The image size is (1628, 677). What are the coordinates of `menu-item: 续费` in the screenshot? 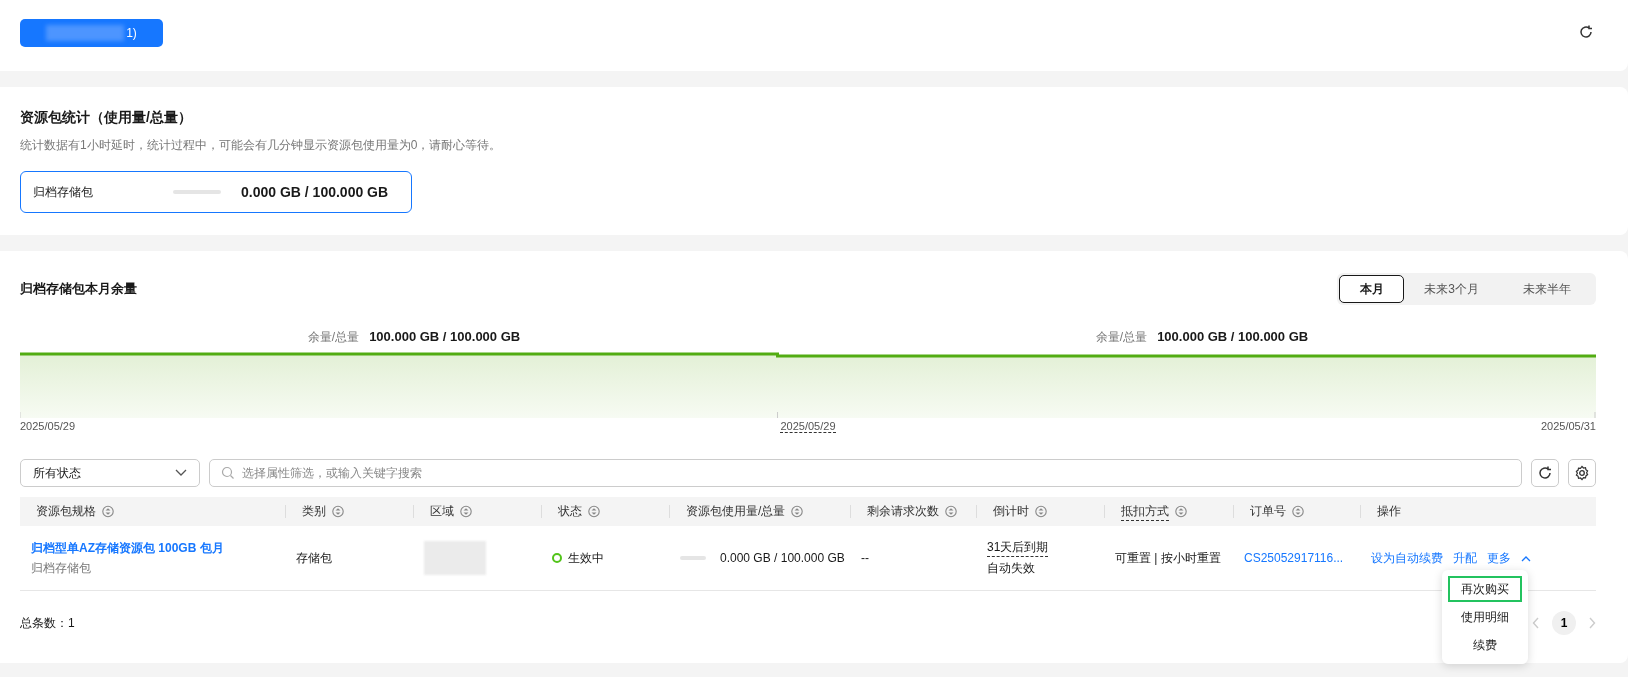 It's located at (1485, 645).